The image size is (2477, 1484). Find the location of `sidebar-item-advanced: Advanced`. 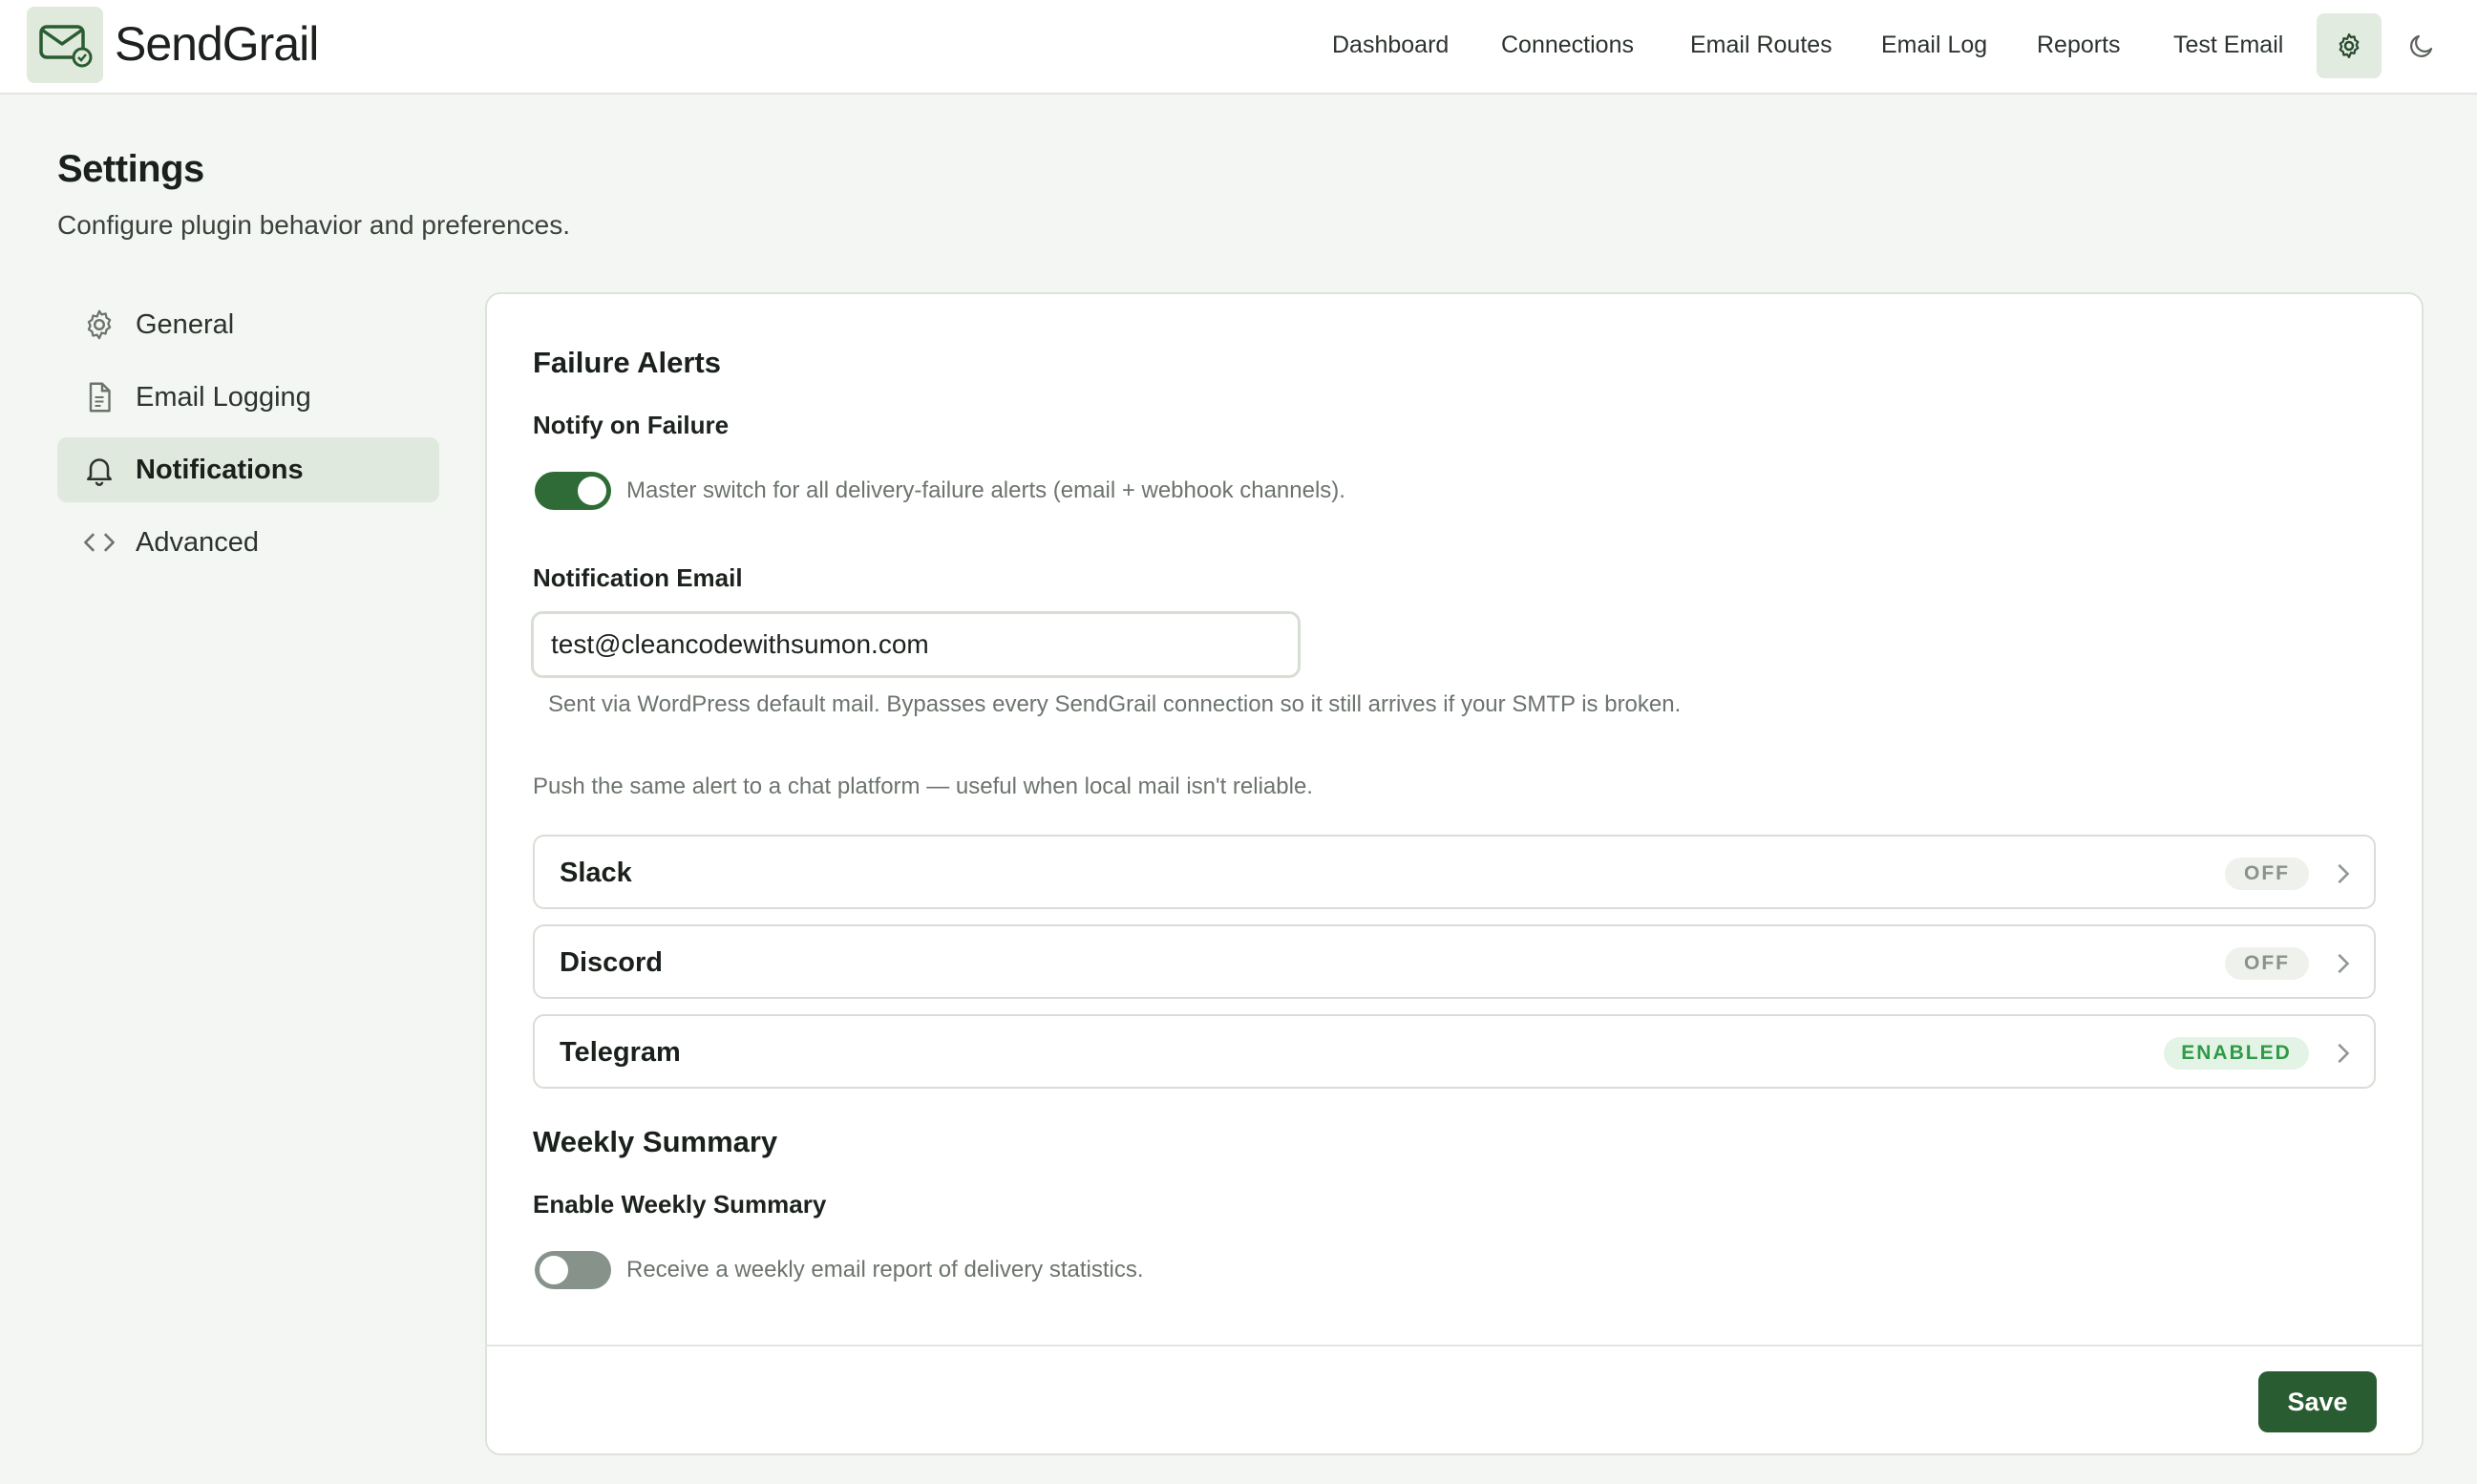

sidebar-item-advanced: Advanced is located at coordinates (248, 542).